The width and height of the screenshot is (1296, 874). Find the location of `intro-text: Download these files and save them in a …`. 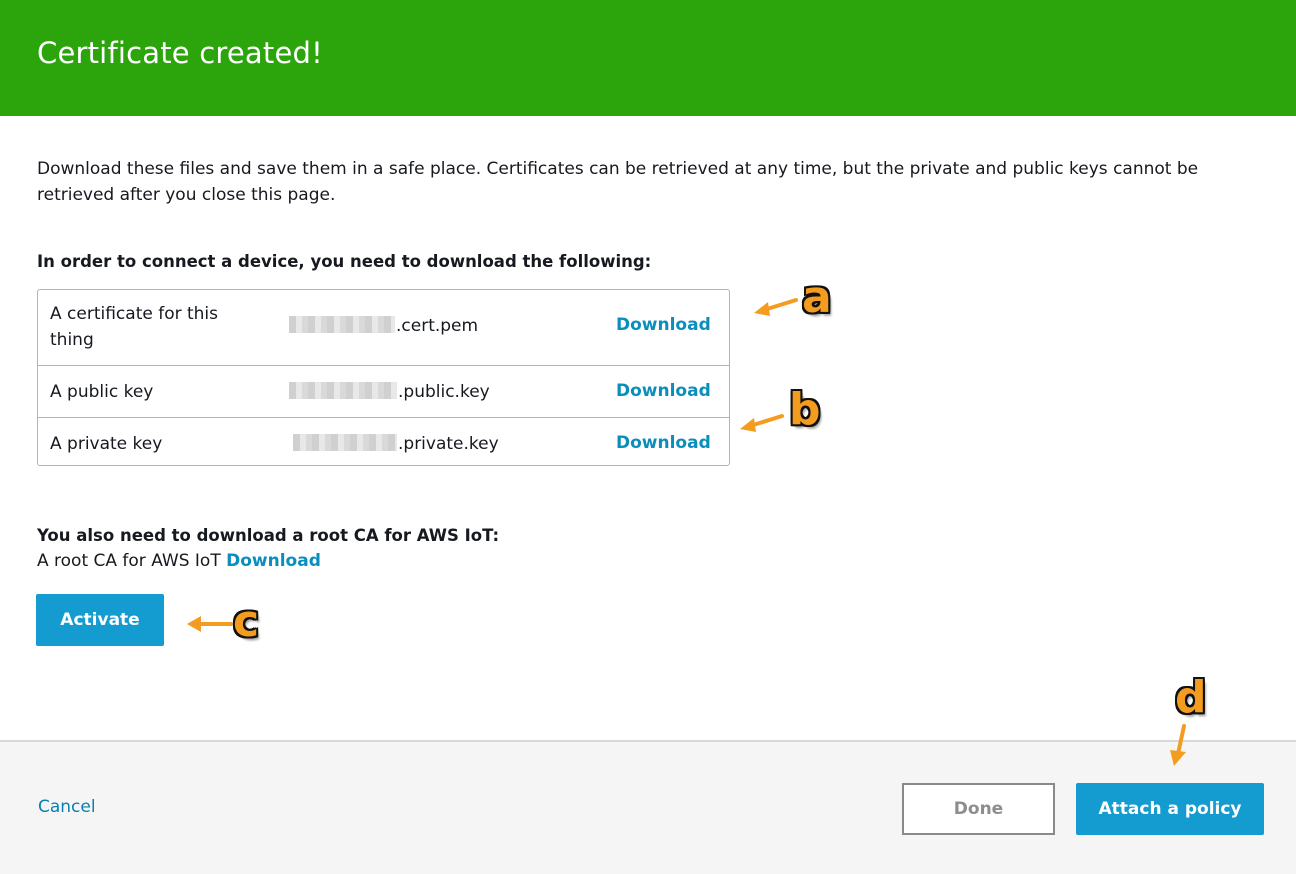

intro-text: Download these files and save them in a … is located at coordinates (618, 182).